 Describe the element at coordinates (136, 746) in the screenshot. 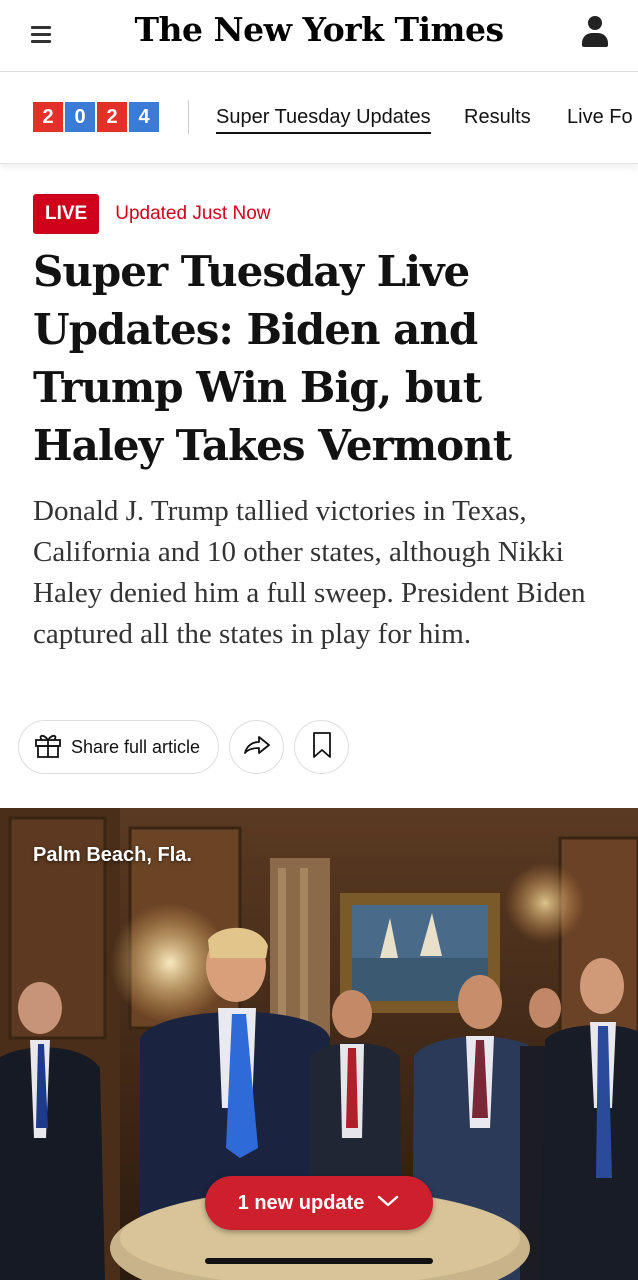

I see `share-button-label: Share full article` at that location.